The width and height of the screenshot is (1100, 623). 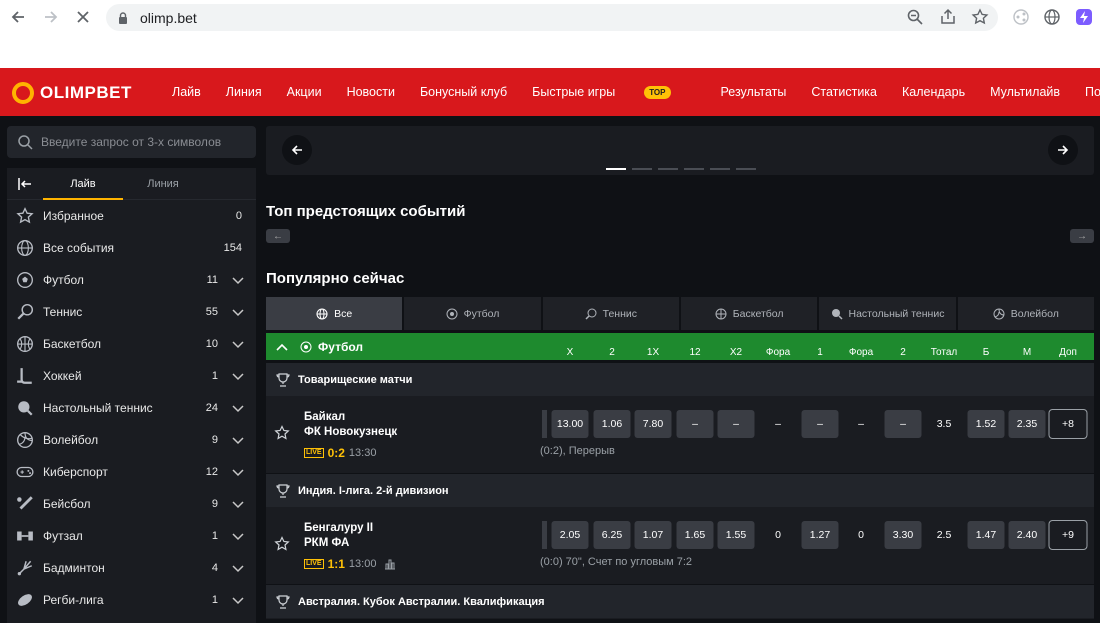 I want to click on more-markets-button: +8, so click(x=1068, y=424).